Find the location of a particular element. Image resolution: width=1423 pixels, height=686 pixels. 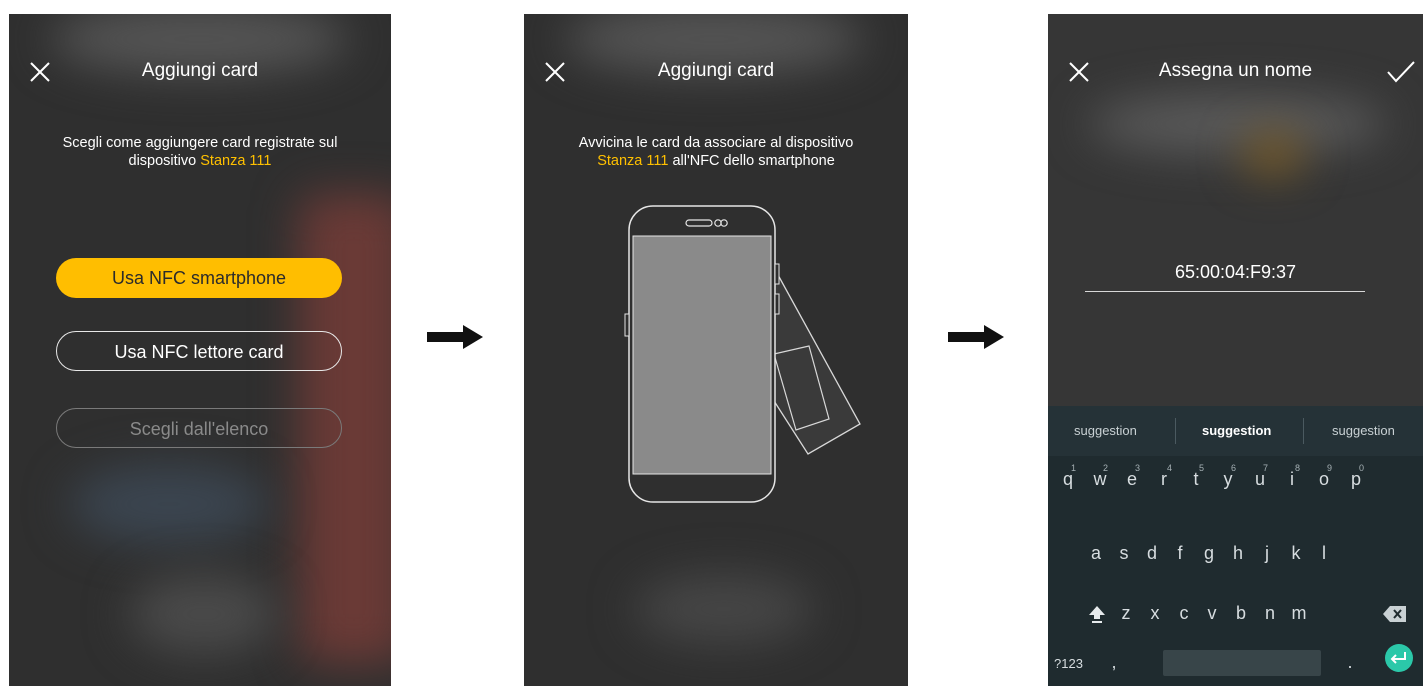

suggestion-right: suggestion is located at coordinates (1363, 430).